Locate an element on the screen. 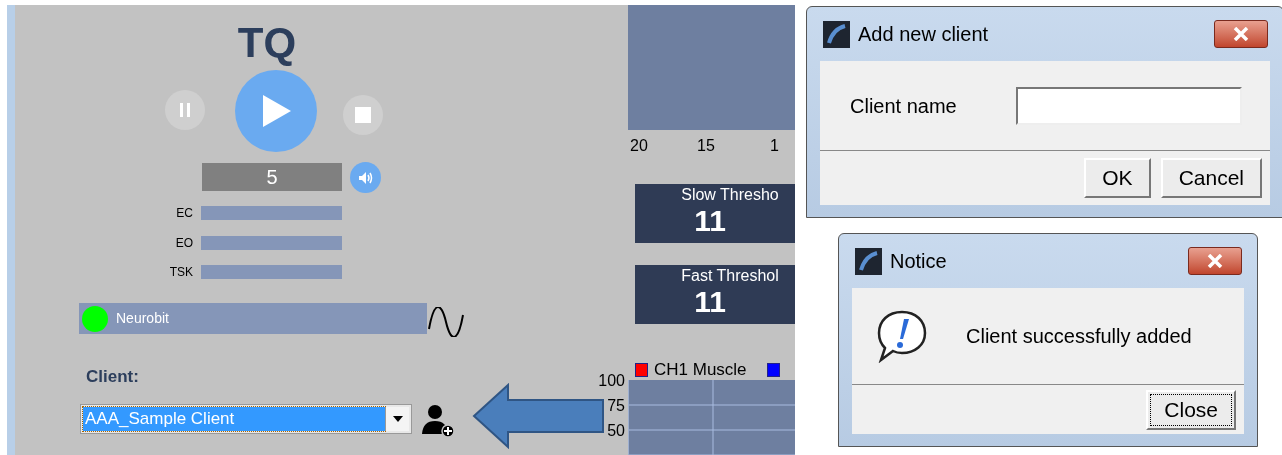 The width and height of the screenshot is (1282, 455). volume-button is located at coordinates (365, 177).